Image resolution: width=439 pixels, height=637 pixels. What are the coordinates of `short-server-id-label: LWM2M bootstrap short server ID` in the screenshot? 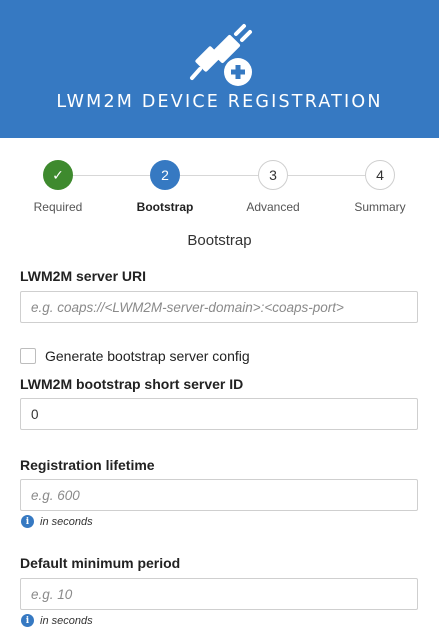 It's located at (132, 384).